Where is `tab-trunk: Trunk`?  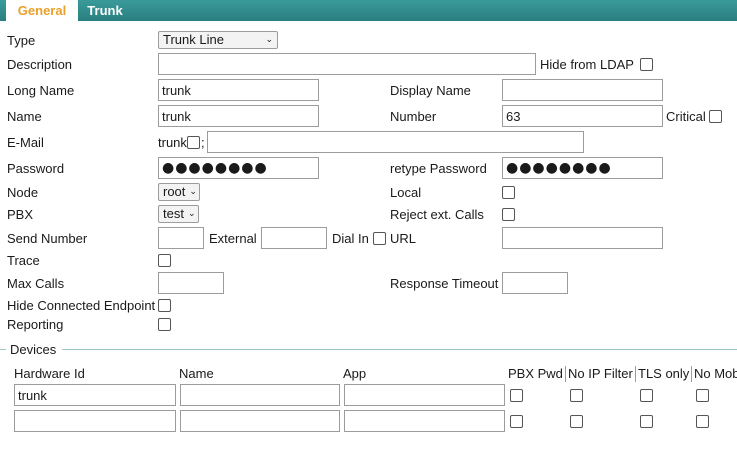 tab-trunk: Trunk is located at coordinates (105, 10).